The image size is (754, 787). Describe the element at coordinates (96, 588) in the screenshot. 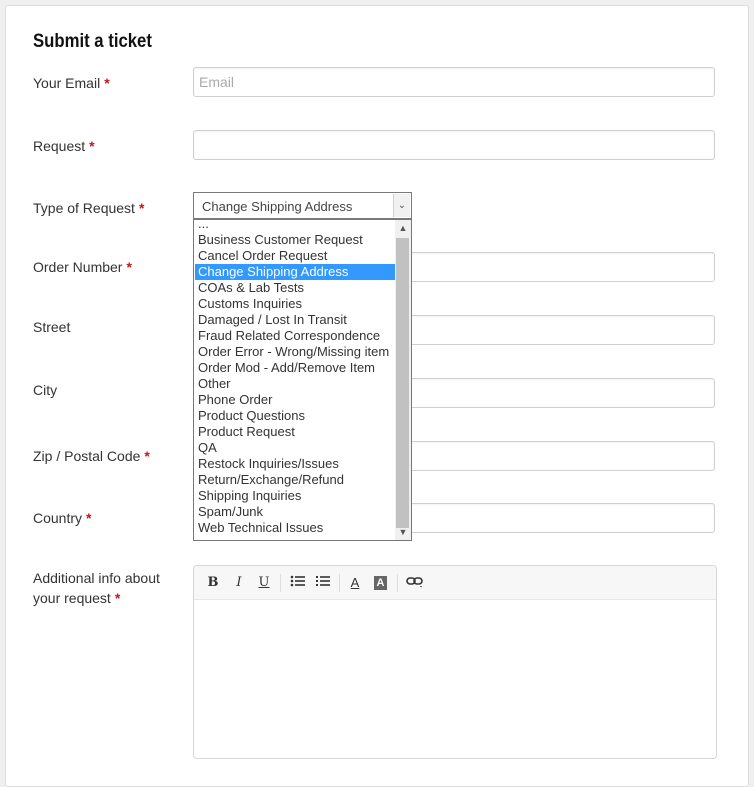

I see `additional-info-label: Additional info about your request *` at that location.